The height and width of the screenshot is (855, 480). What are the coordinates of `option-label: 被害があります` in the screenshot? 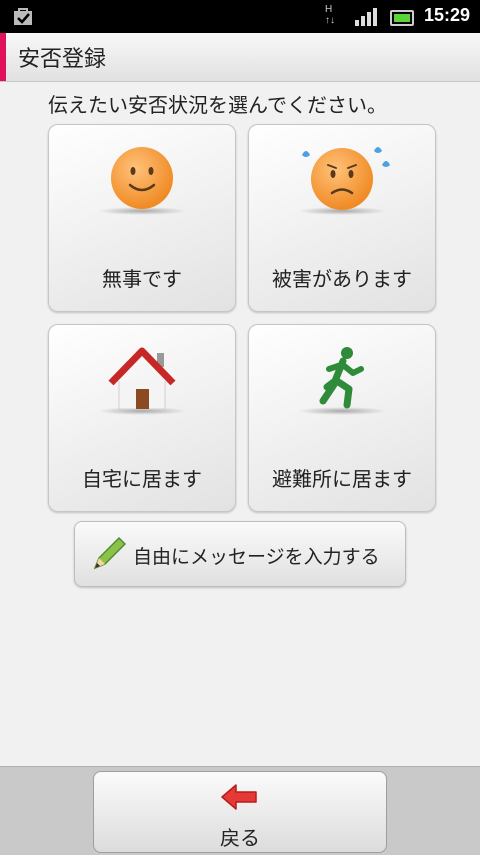 It's located at (342, 279).